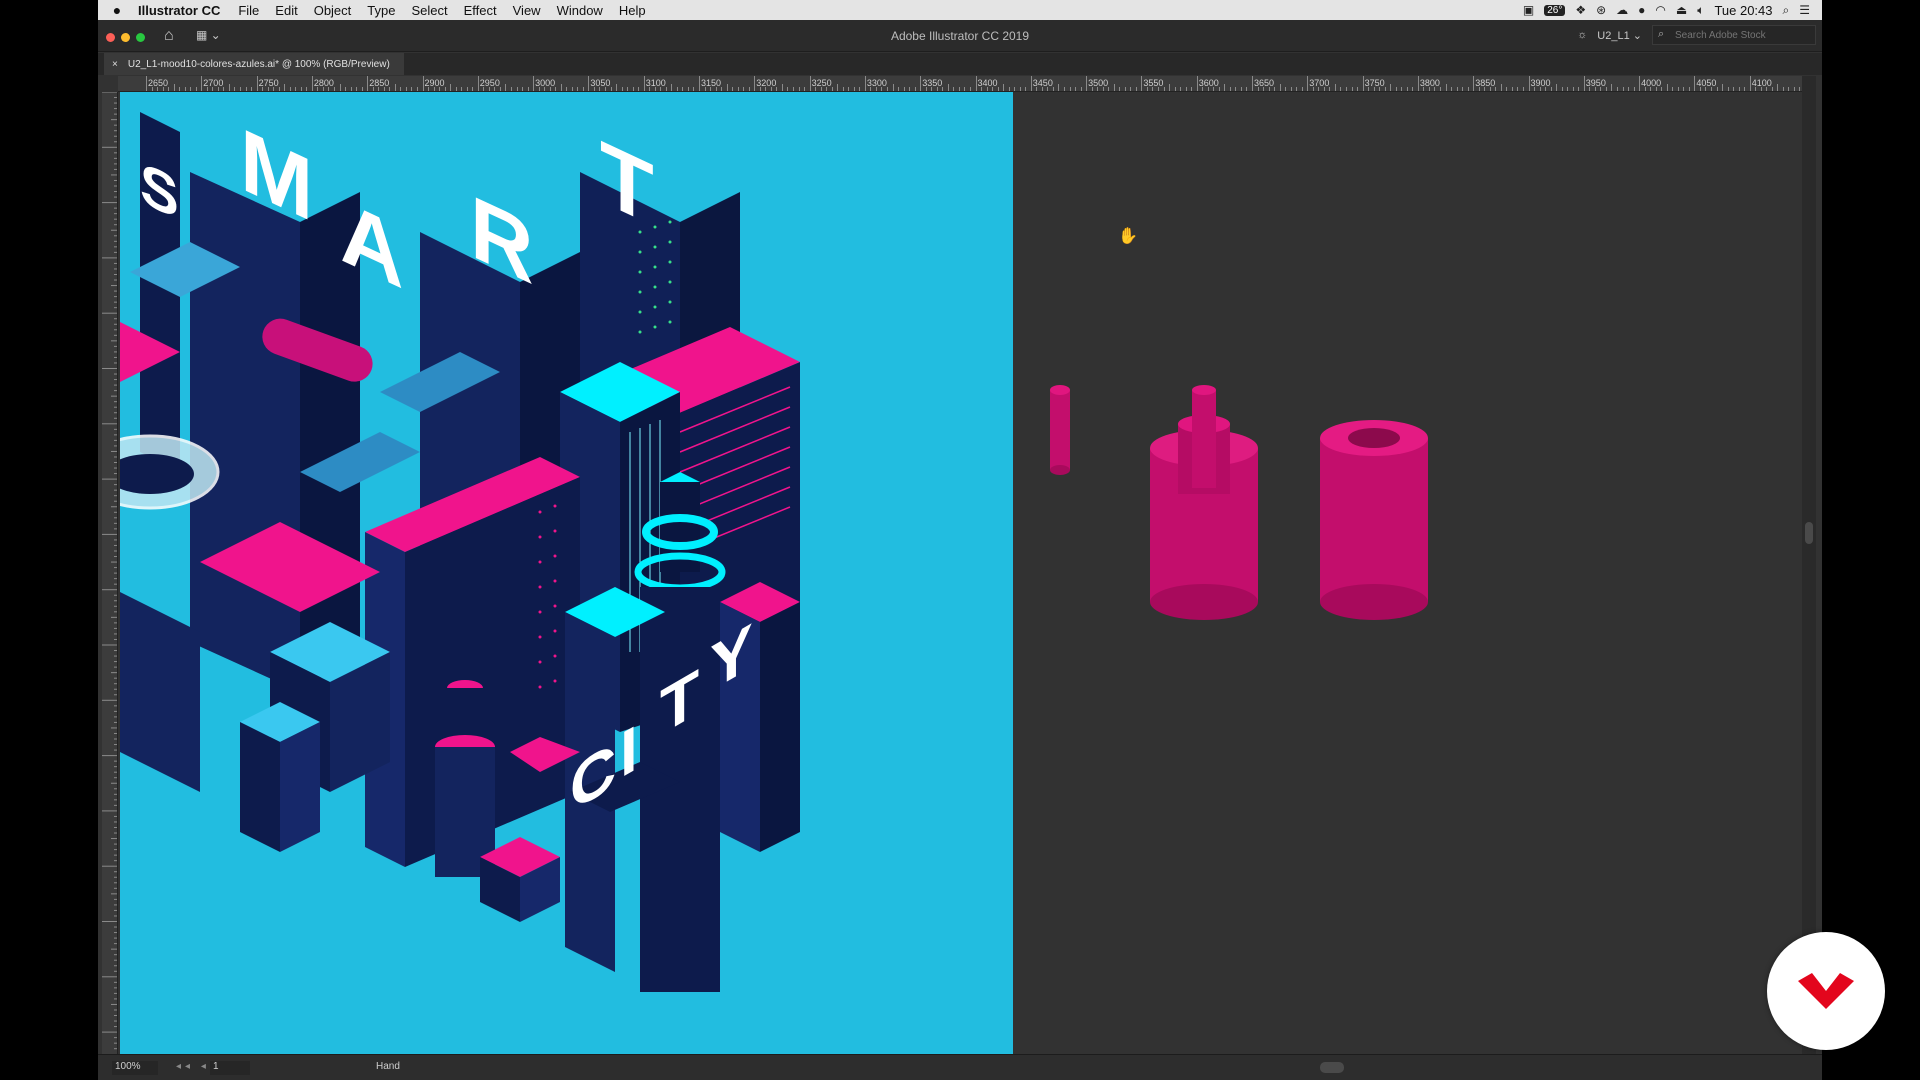 This screenshot has width=1920, height=1080. What do you see at coordinates (135, 1068) in the screenshot?
I see `zoom-level-field: 100%` at bounding box center [135, 1068].